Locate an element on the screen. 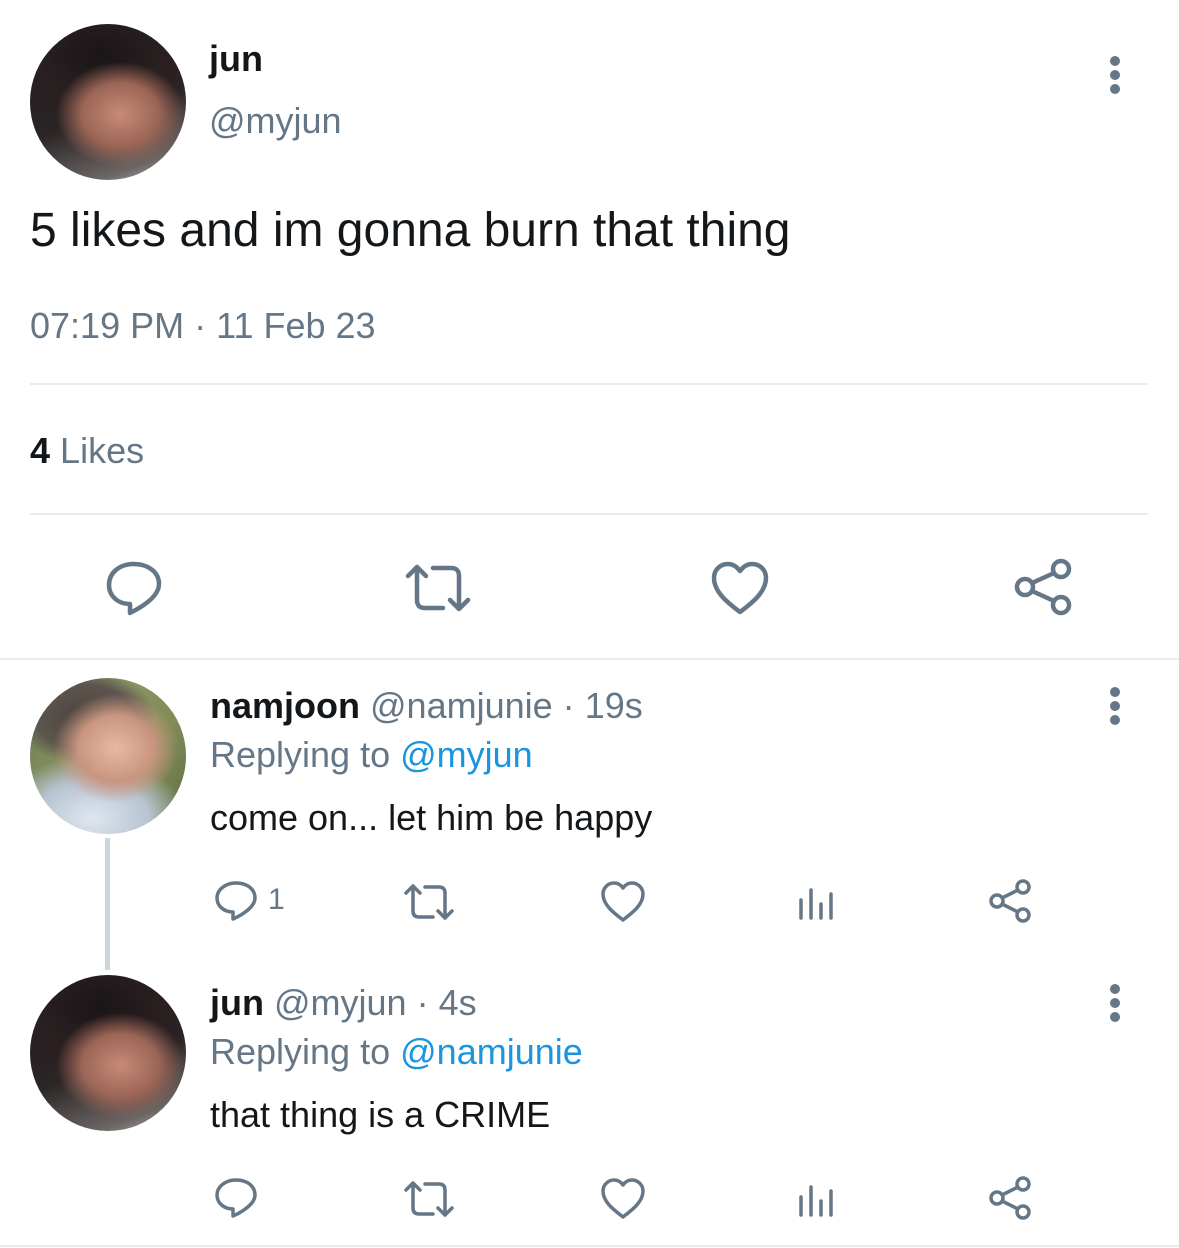 The image size is (1179, 1248). reply-header: namjoon @namjunie · 19s is located at coordinates (426, 706).